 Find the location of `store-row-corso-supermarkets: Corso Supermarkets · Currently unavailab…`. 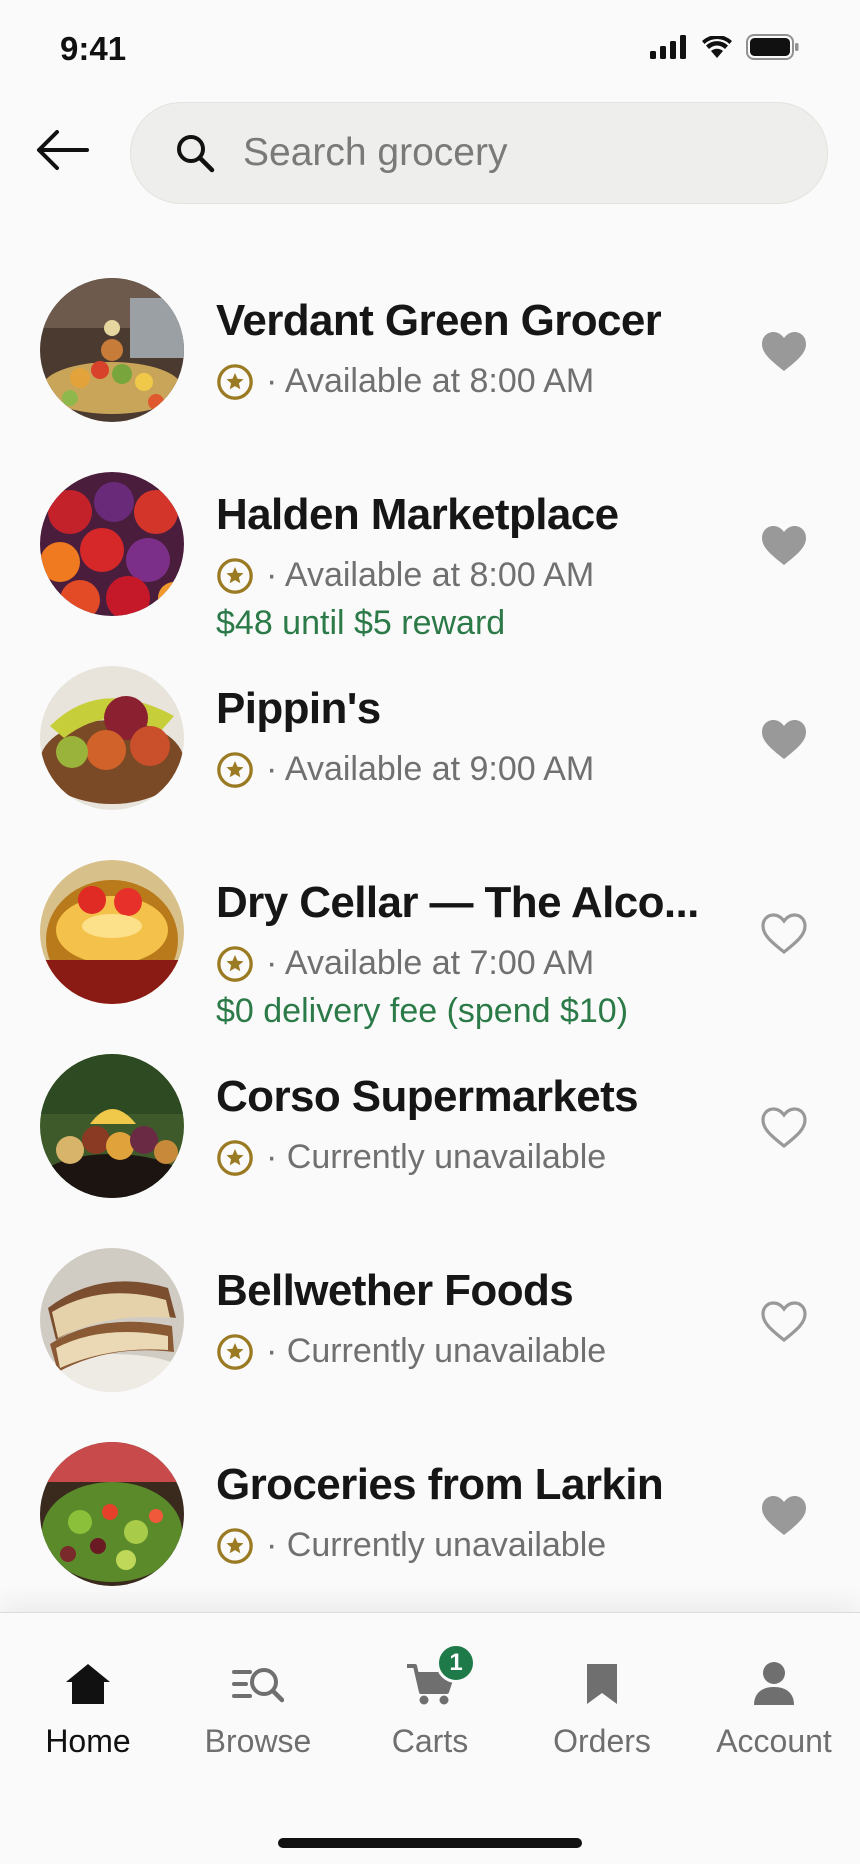

store-row-corso-supermarkets: Corso Supermarkets · Currently unavailab… is located at coordinates (430, 1143).